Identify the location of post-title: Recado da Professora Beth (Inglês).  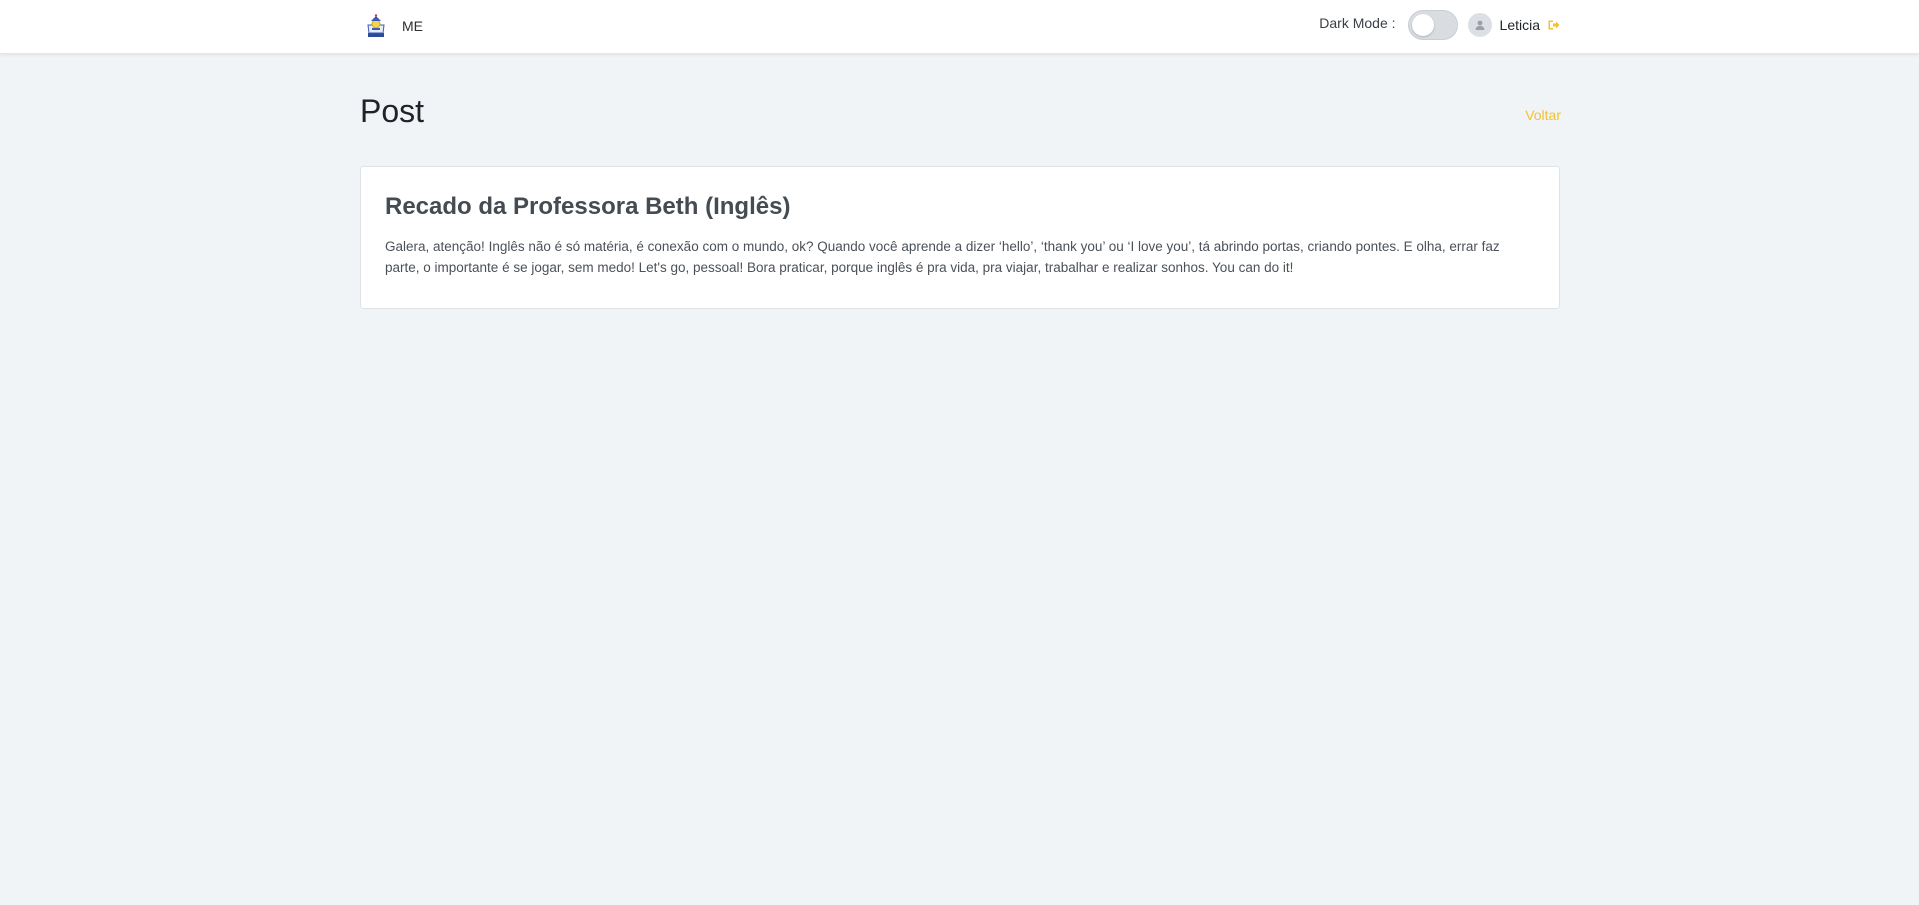
(588, 206).